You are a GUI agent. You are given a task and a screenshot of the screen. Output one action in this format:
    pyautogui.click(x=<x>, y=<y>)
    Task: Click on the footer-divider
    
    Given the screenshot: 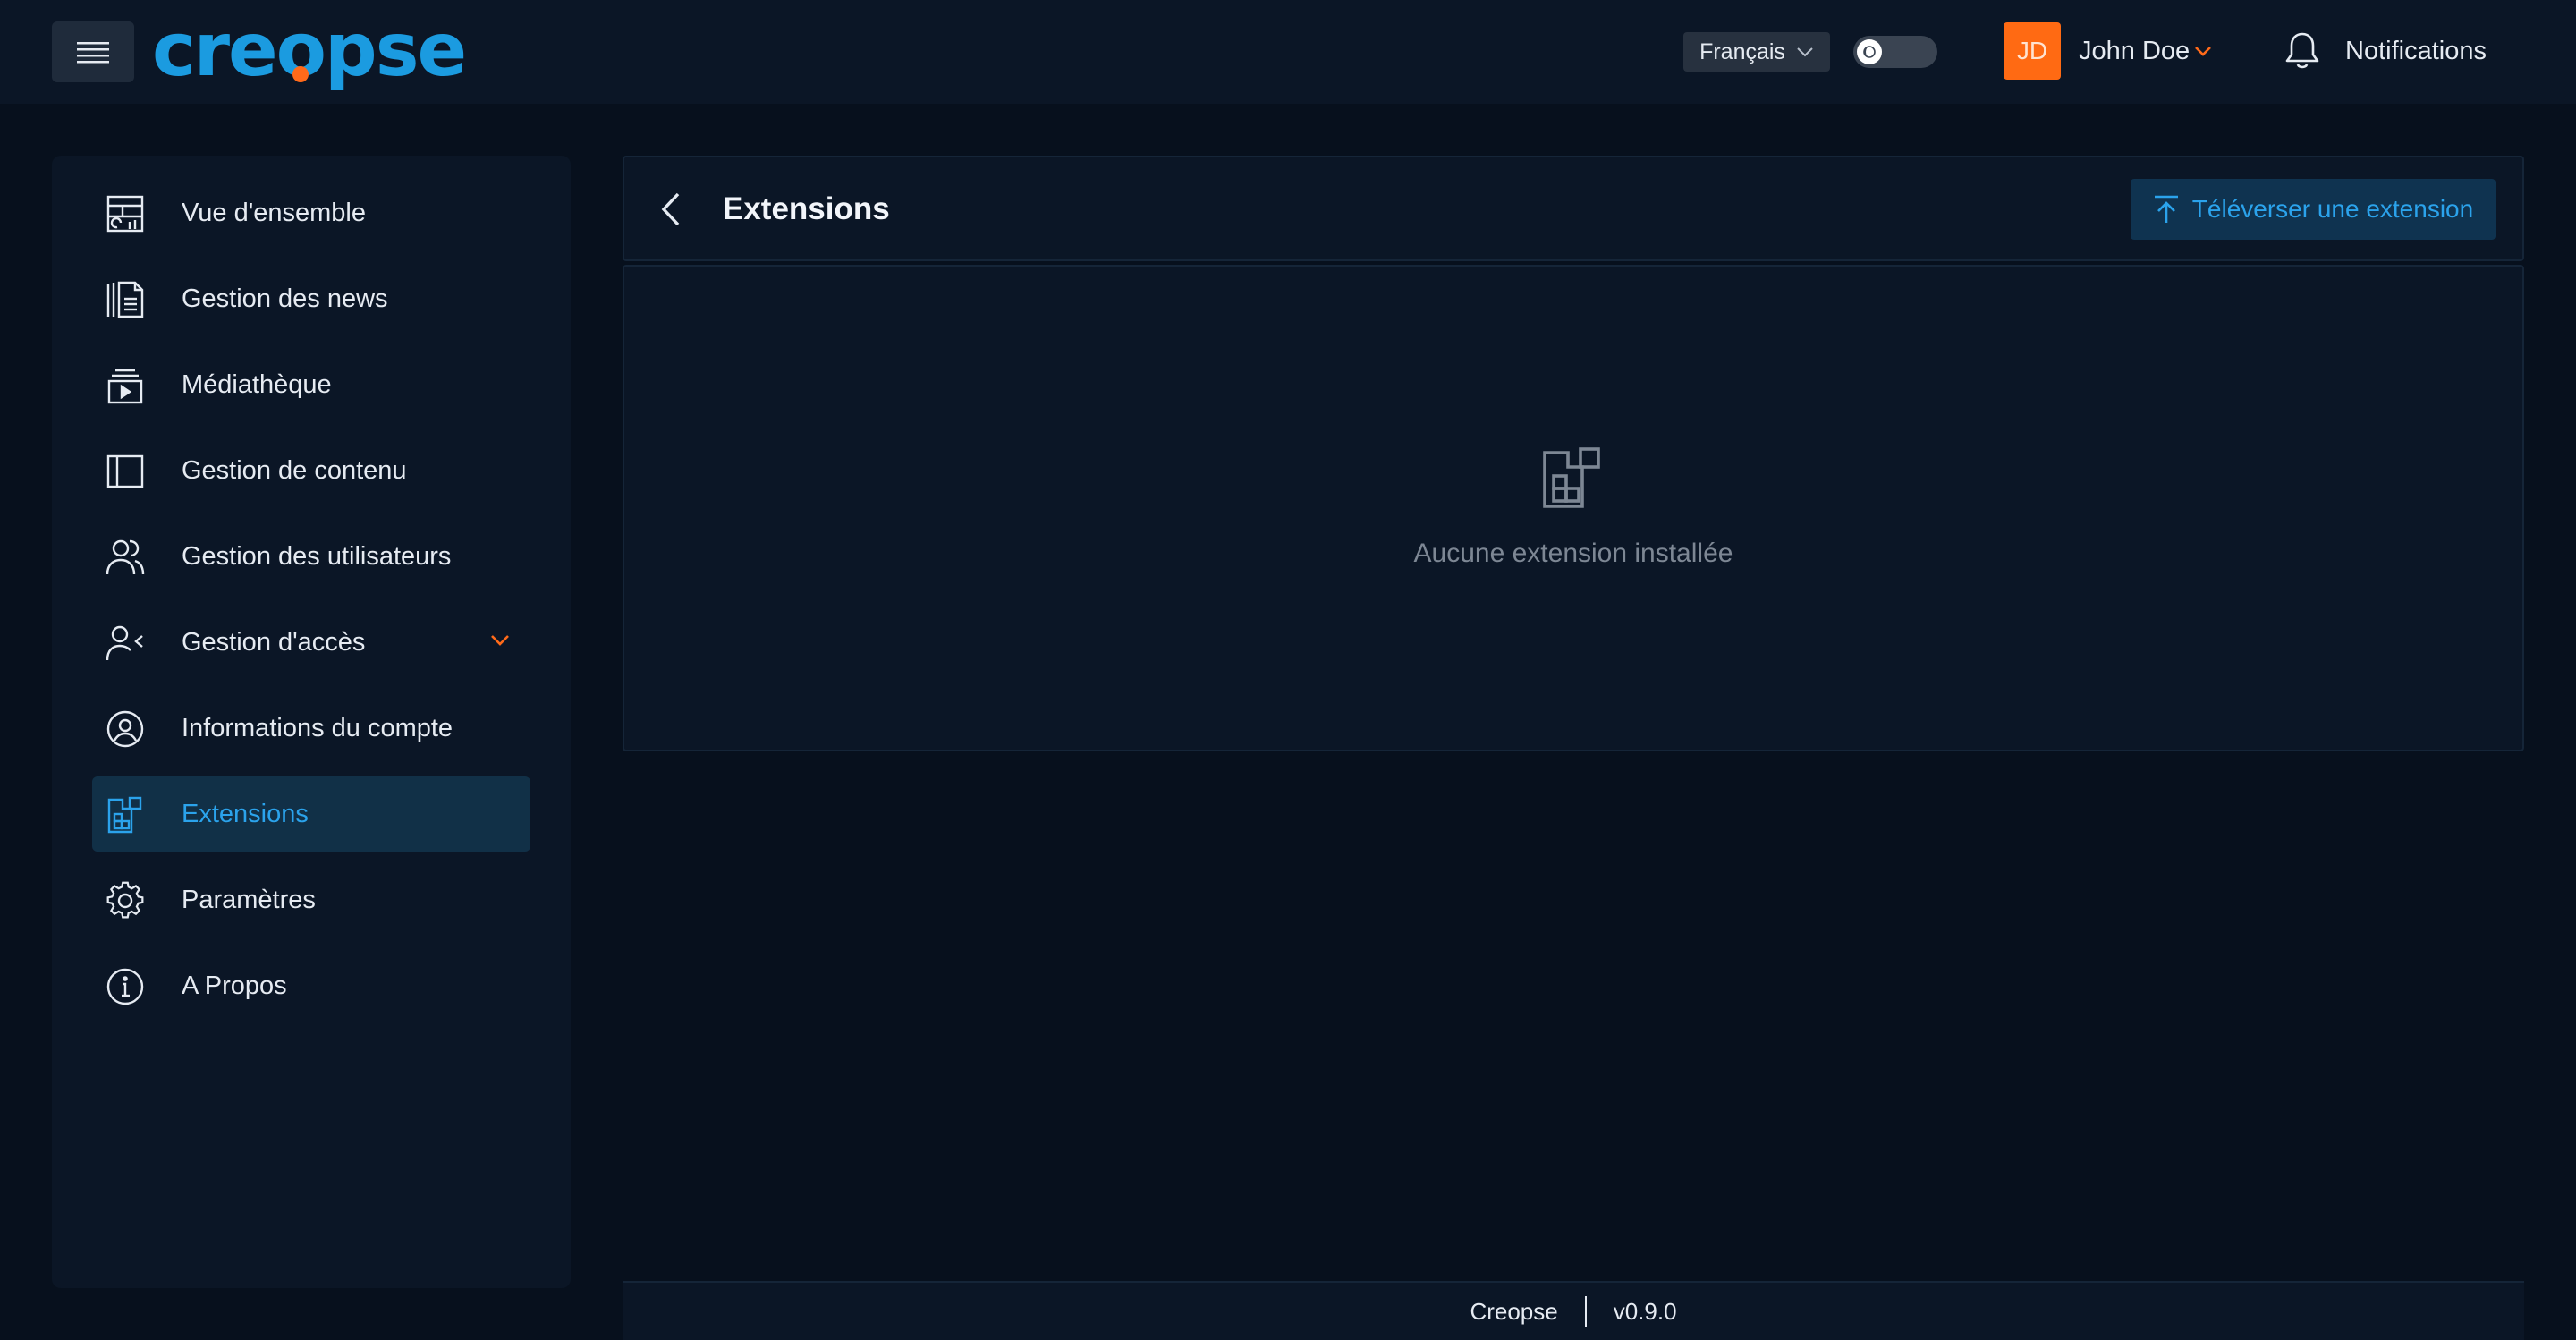 What is the action you would take?
    pyautogui.click(x=1585, y=1311)
    